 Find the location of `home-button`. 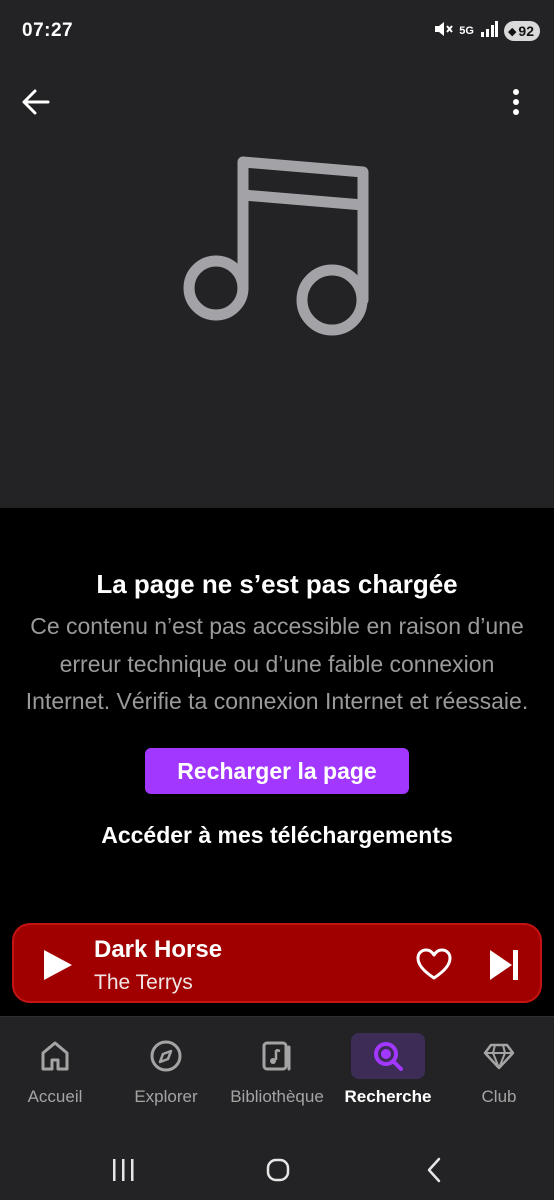

home-button is located at coordinates (278, 1170).